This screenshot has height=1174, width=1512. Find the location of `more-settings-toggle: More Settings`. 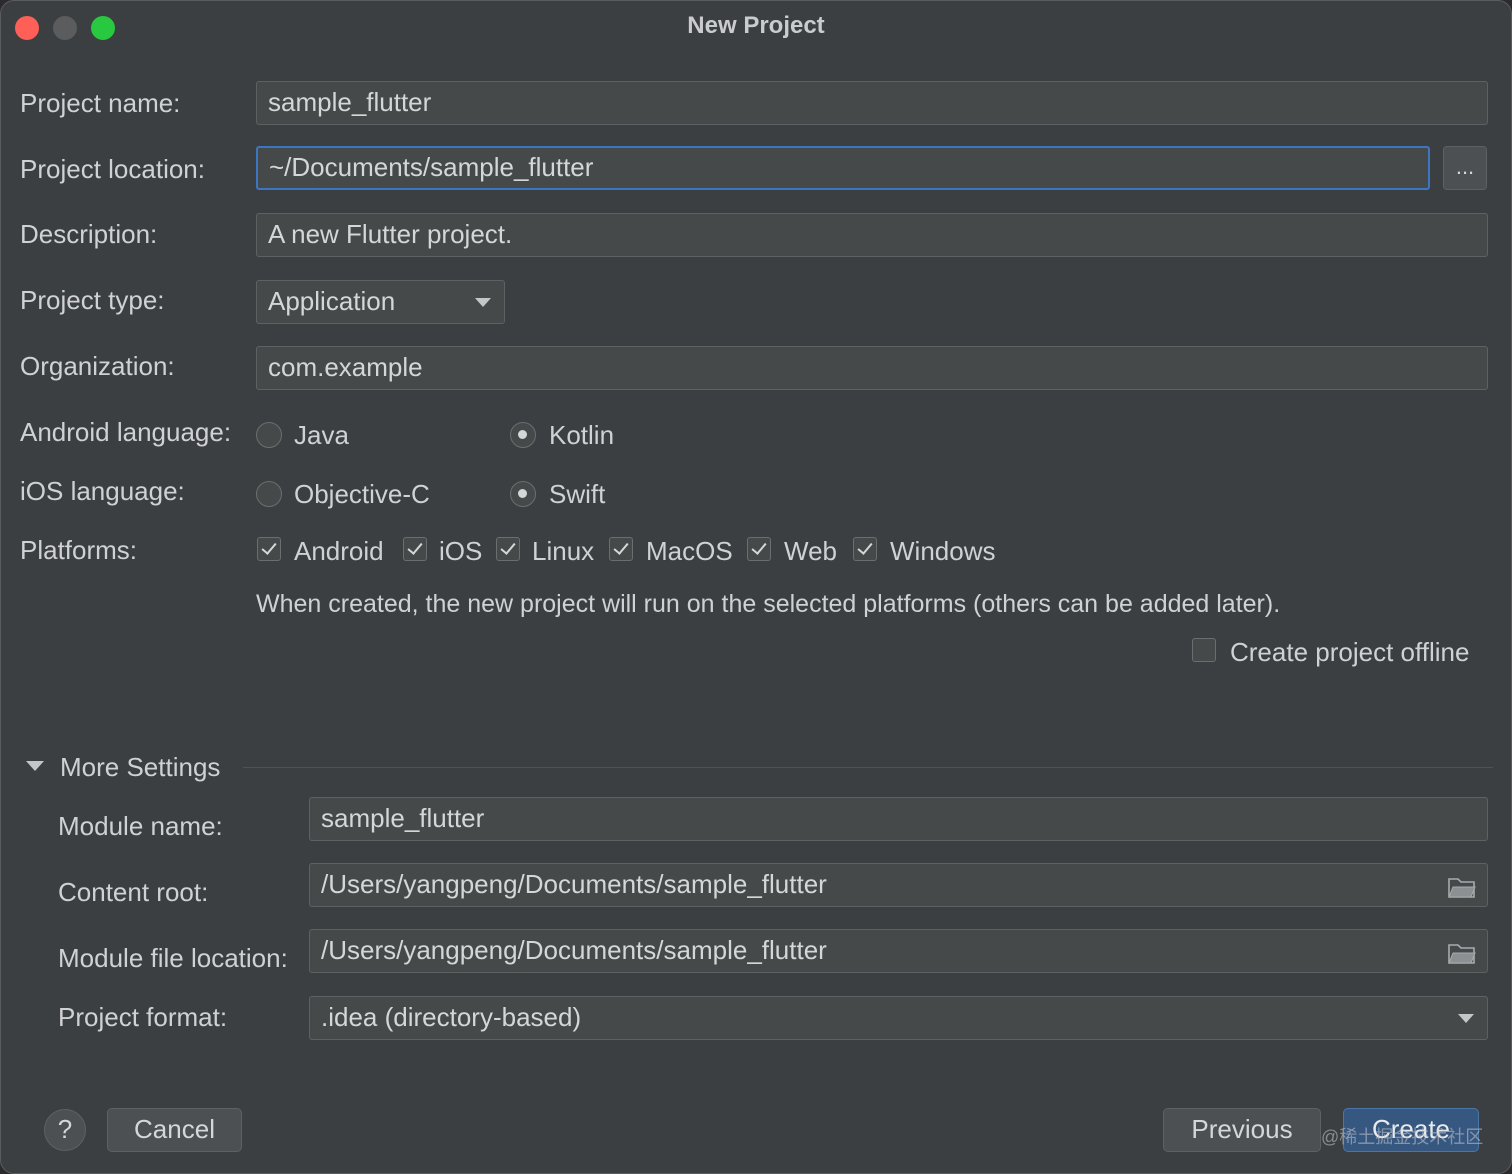

more-settings-toggle: More Settings is located at coordinates (140, 767).